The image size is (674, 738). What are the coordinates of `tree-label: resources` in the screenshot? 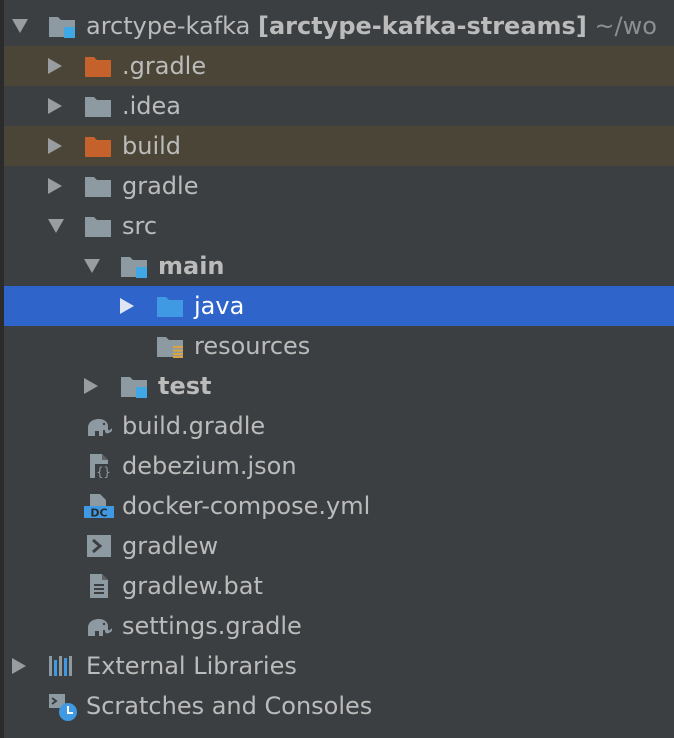 It's located at (252, 346).